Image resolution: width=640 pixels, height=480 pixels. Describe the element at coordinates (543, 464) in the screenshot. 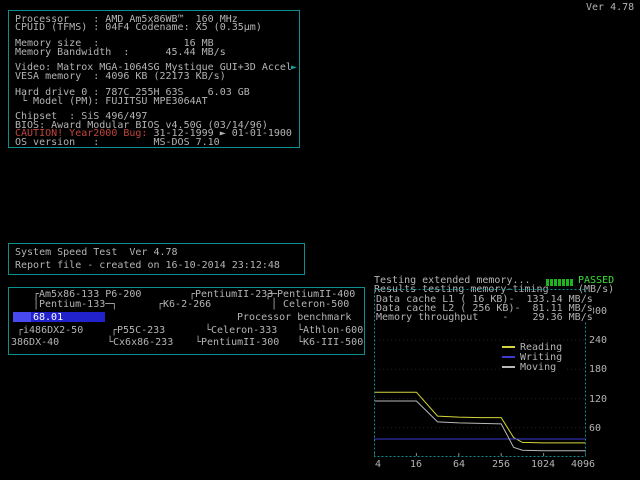

I see `x-axis-tick: 1024` at that location.